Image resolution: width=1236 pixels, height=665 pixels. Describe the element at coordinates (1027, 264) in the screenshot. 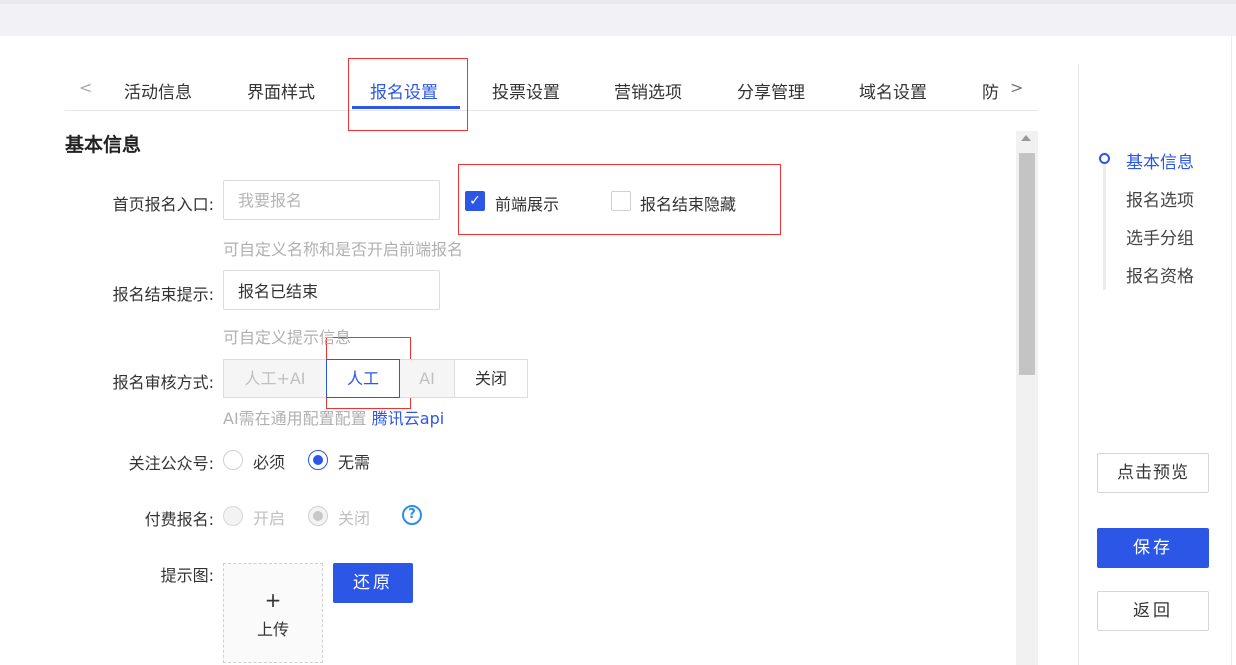

I see `scrollbar-thumb` at that location.